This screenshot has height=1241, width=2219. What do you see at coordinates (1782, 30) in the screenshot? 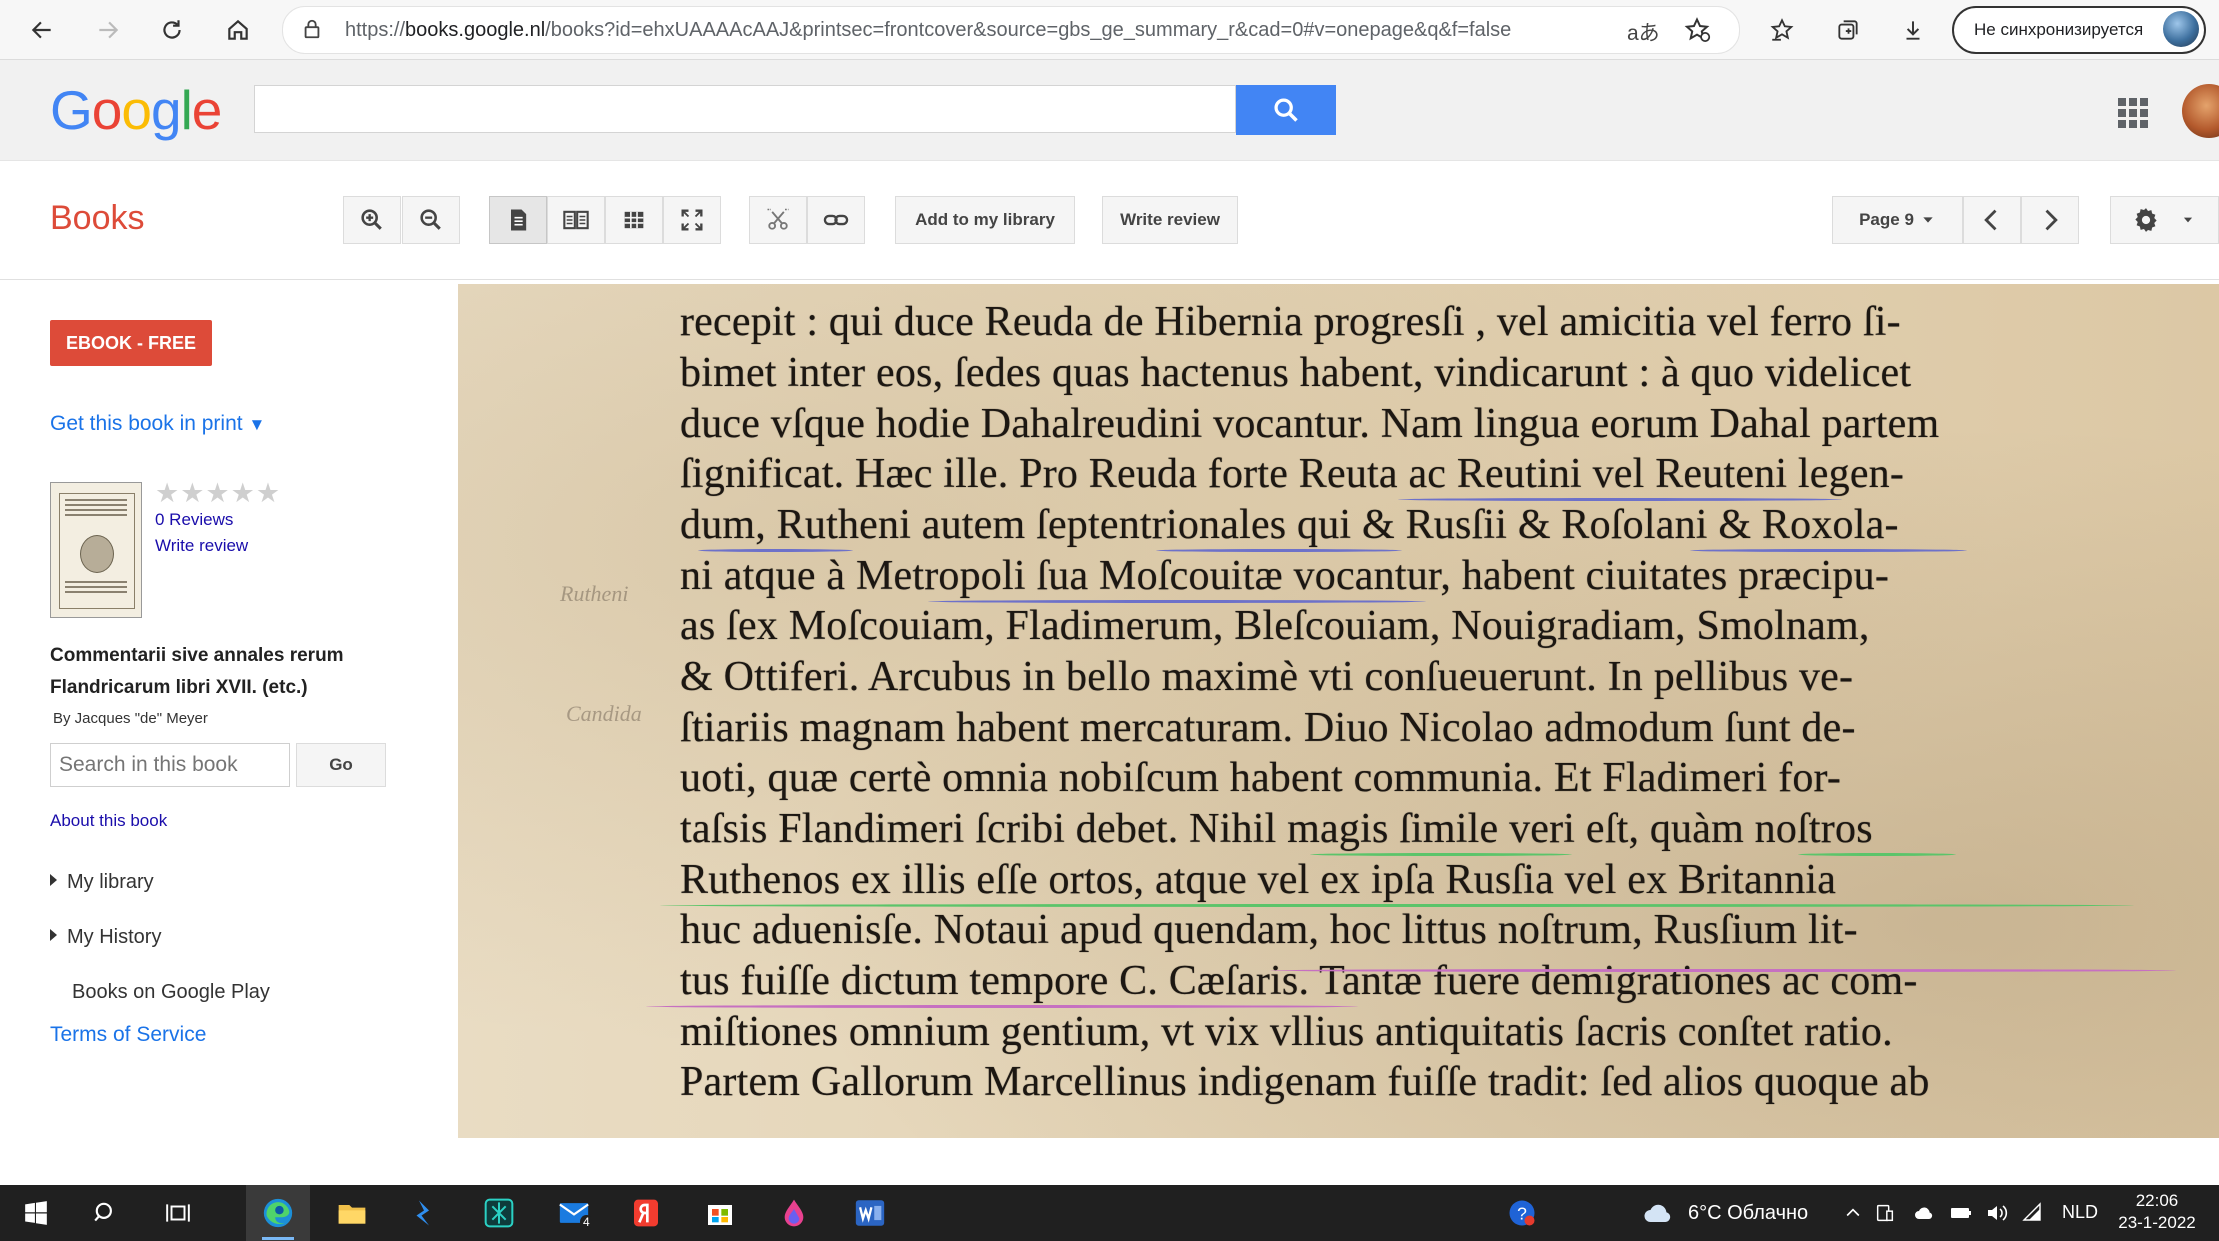
I see `favorites-icon` at bounding box center [1782, 30].